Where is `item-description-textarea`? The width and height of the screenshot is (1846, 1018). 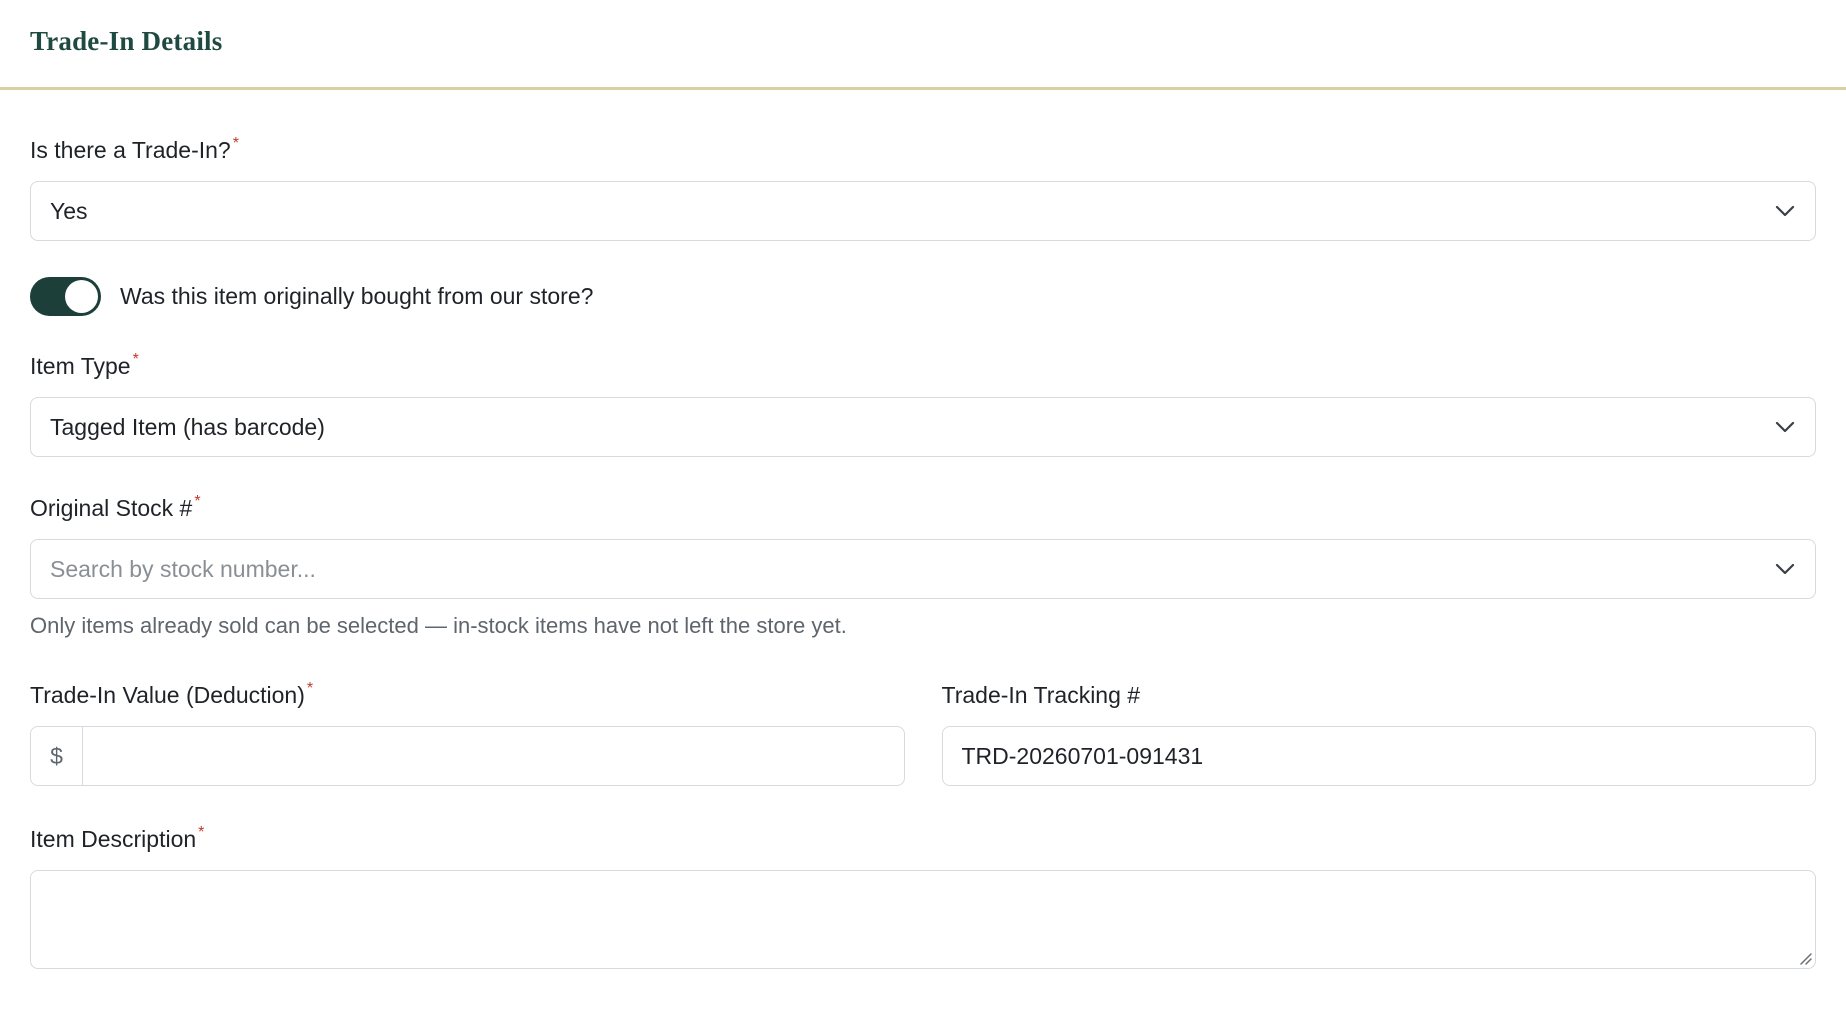
item-description-textarea is located at coordinates (923, 919).